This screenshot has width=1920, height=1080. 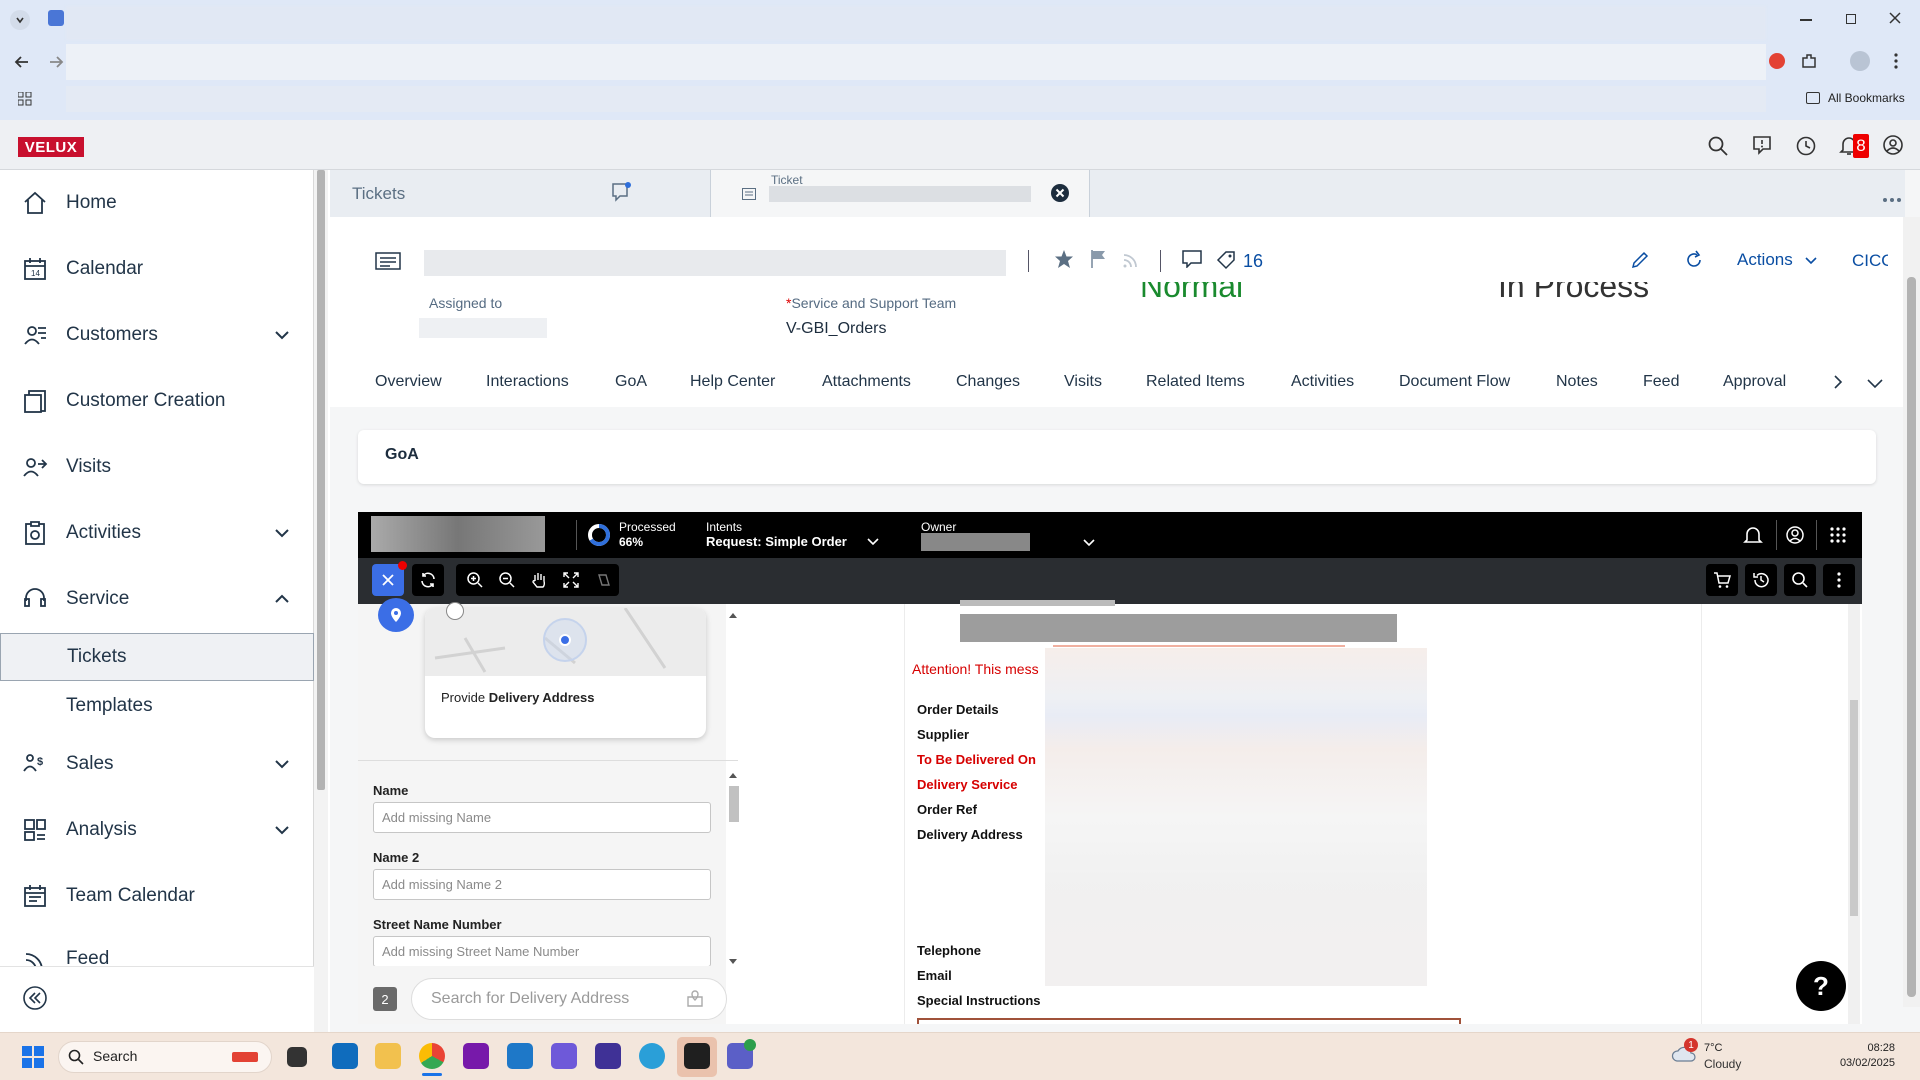 What do you see at coordinates (1253, 261) in the screenshot?
I see `tag-count: 16` at bounding box center [1253, 261].